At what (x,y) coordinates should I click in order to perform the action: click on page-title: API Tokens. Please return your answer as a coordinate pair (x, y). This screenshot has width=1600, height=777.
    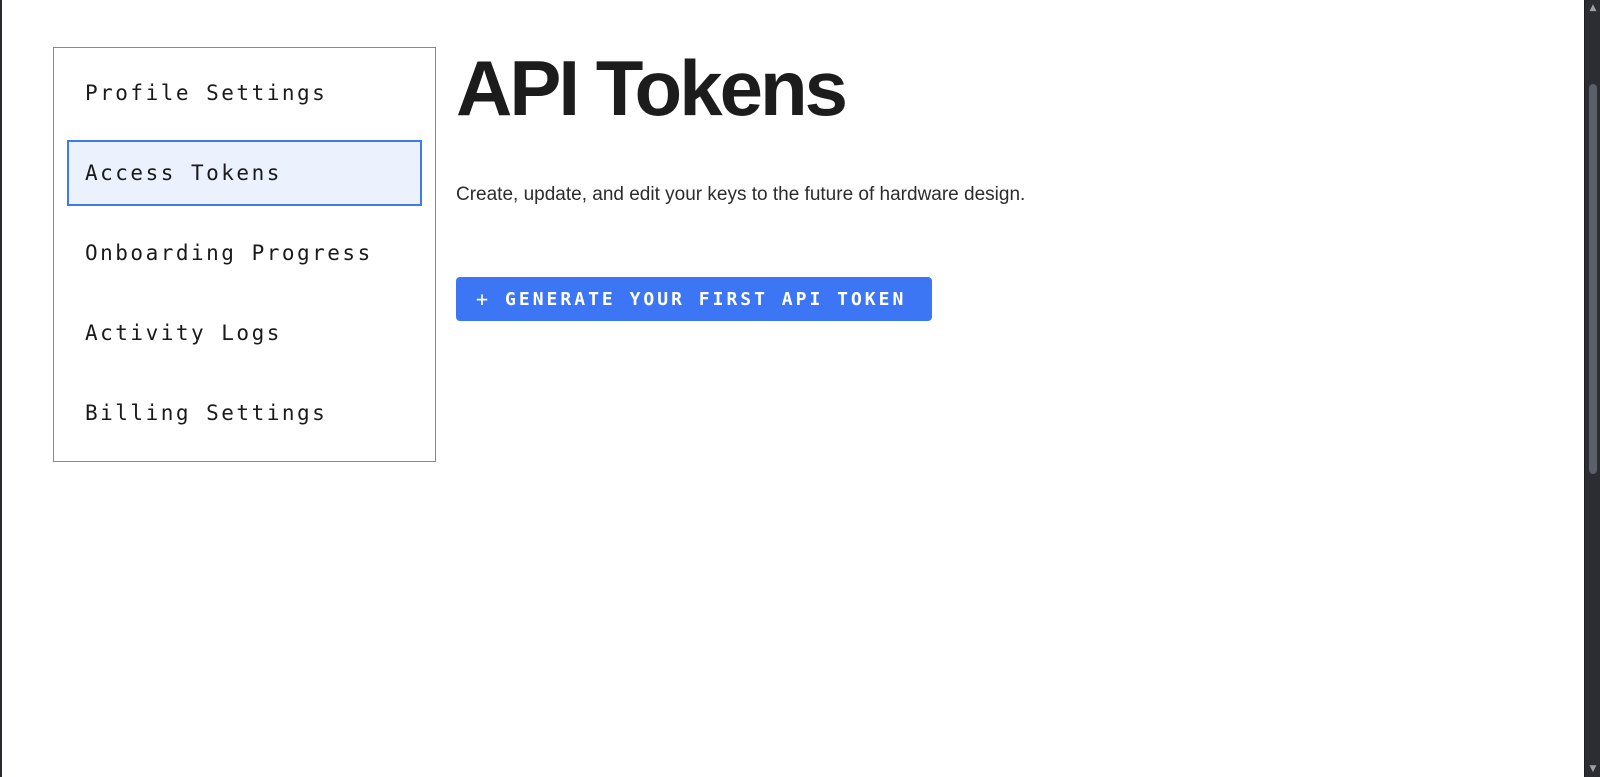
    Looking at the image, I should click on (652, 88).